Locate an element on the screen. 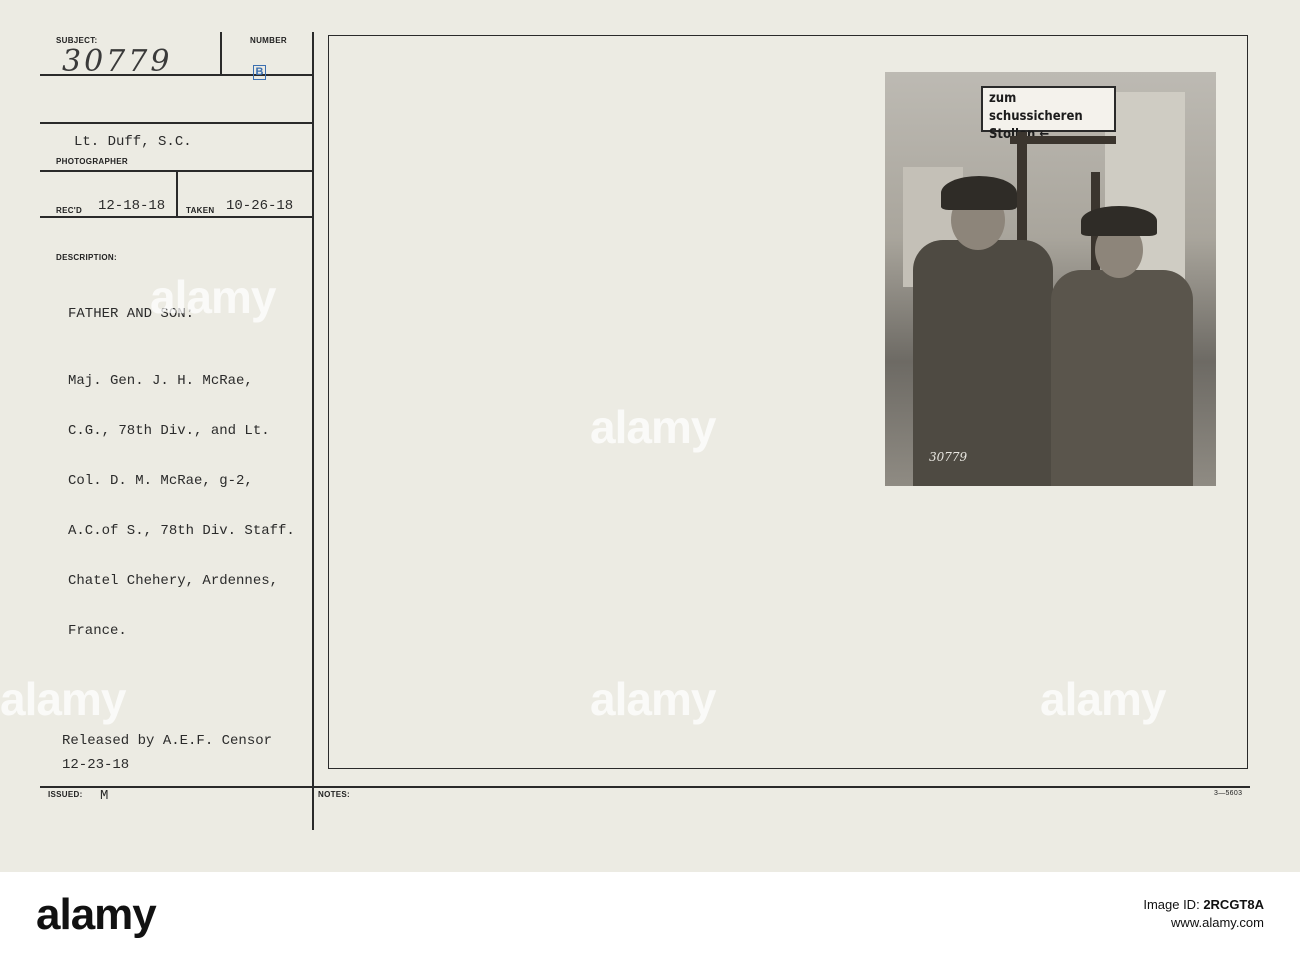 This screenshot has height=963, width=1300. description-line: A.C.of S., 78th Div. Staff. is located at coordinates (181, 531).